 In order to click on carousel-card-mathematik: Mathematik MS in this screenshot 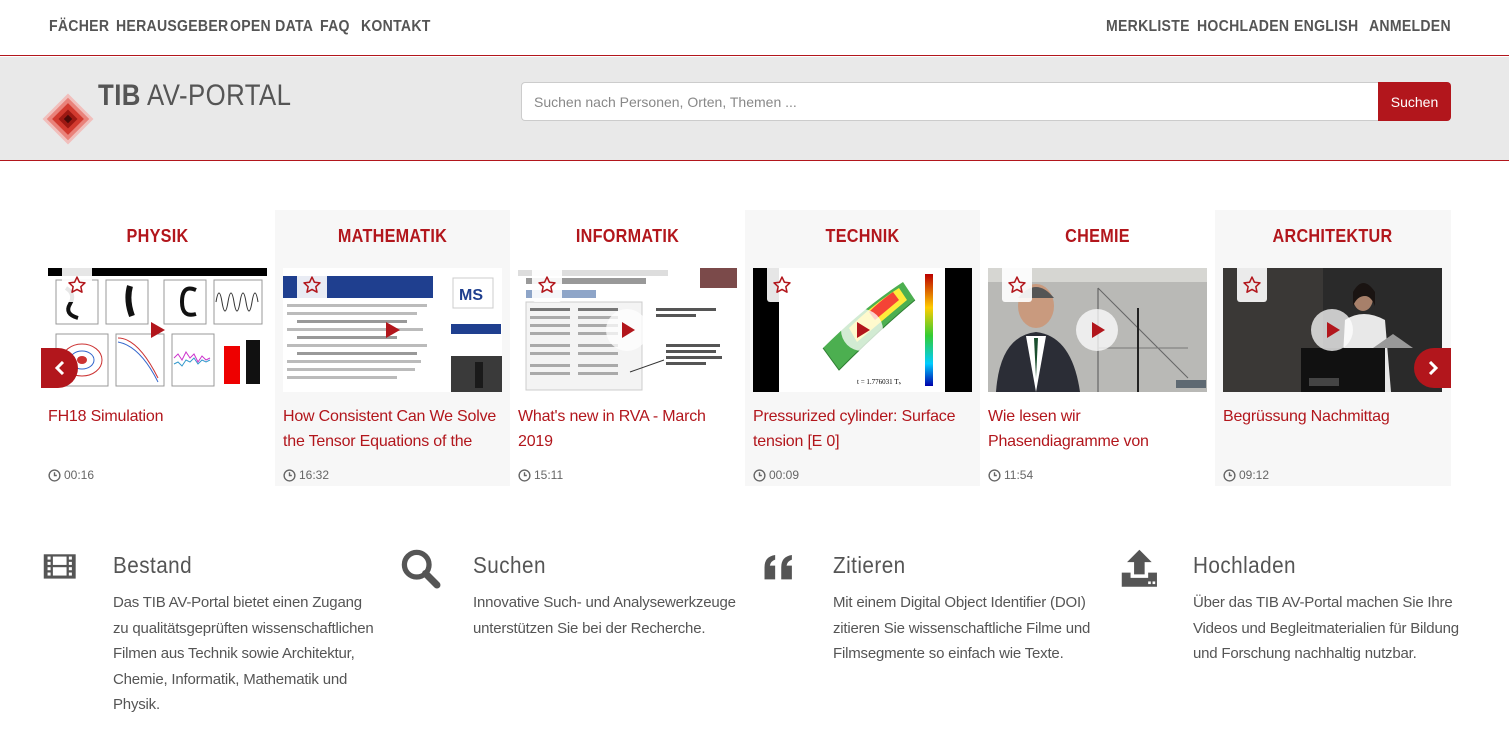, I will do `click(392, 348)`.